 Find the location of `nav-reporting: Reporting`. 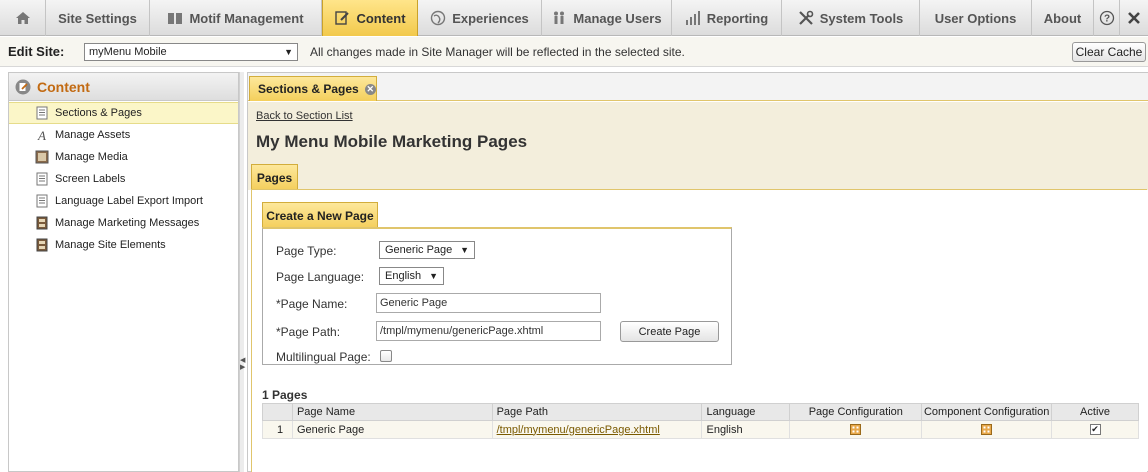

nav-reporting: Reporting is located at coordinates (727, 18).